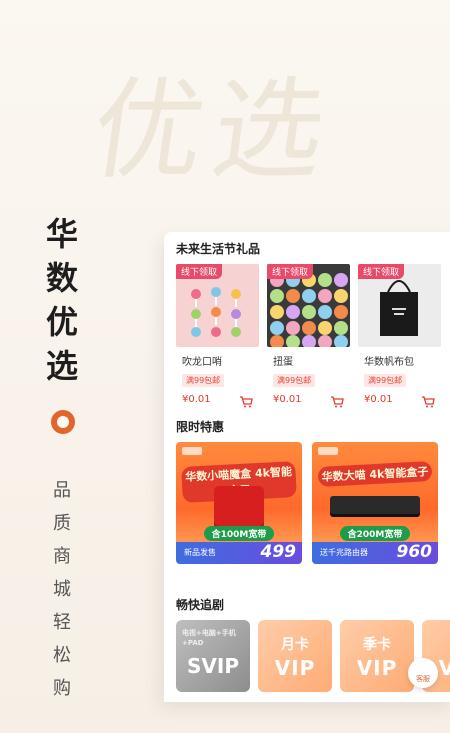 This screenshot has width=450, height=733. Describe the element at coordinates (62, 556) in the screenshot. I see `slogan-char: 商` at that location.